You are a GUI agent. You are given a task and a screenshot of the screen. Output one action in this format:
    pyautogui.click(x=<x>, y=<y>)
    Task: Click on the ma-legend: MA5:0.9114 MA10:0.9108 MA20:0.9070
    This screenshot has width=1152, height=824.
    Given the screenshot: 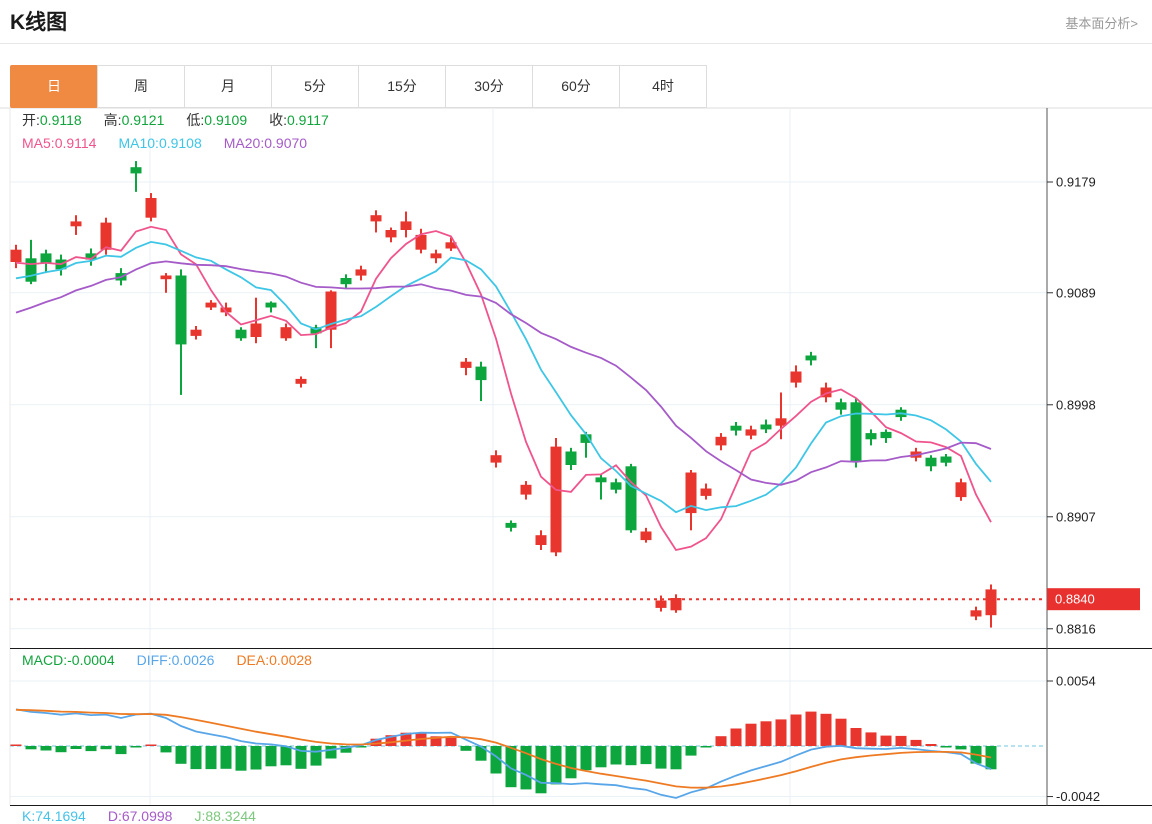 What is the action you would take?
    pyautogui.click(x=175, y=143)
    